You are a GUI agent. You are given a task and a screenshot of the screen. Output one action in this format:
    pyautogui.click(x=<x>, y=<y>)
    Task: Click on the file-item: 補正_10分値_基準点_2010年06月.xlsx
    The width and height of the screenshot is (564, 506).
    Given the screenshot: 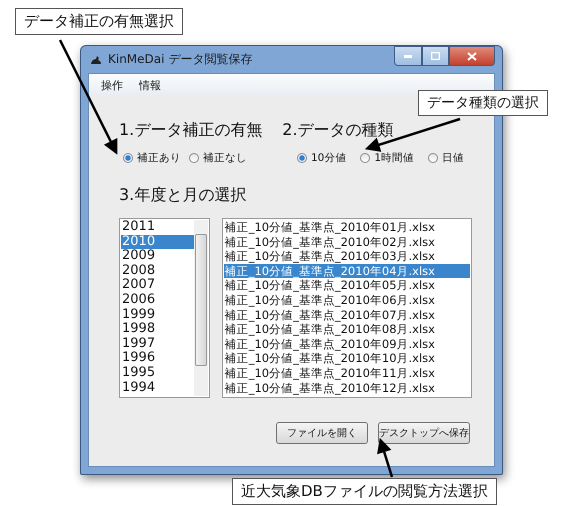 What is the action you would take?
    pyautogui.click(x=347, y=300)
    